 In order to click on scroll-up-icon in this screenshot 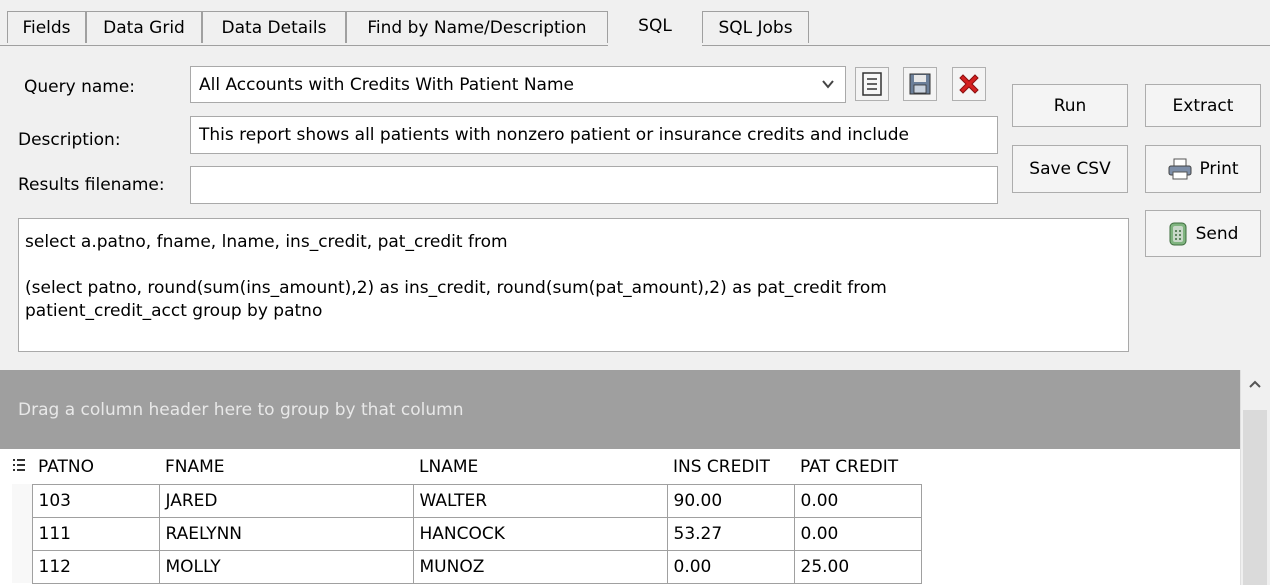, I will do `click(1255, 384)`.